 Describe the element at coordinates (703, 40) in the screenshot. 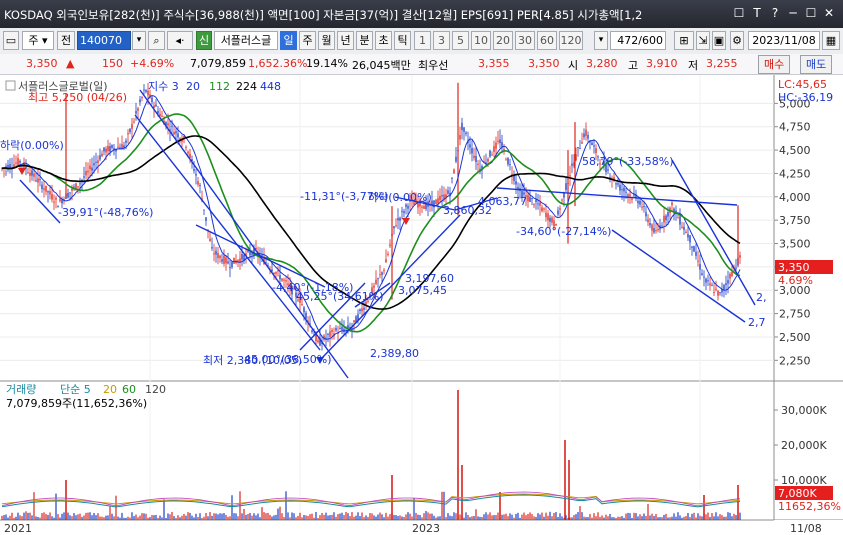

I see `zoom-icon: ⇲` at that location.